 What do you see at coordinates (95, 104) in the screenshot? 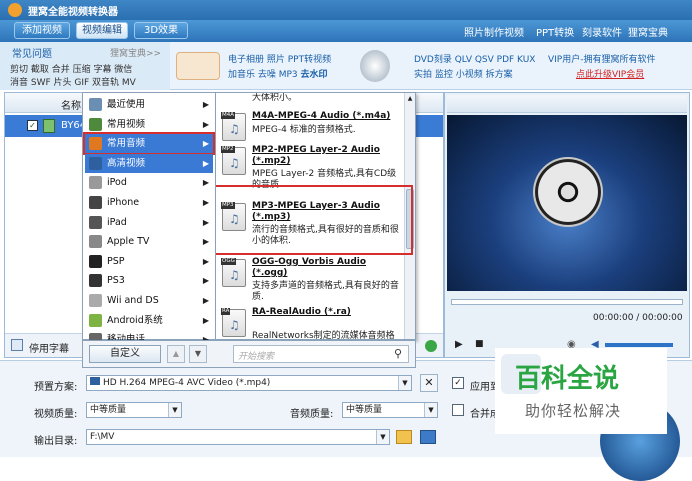
I see `clock-icon` at bounding box center [95, 104].